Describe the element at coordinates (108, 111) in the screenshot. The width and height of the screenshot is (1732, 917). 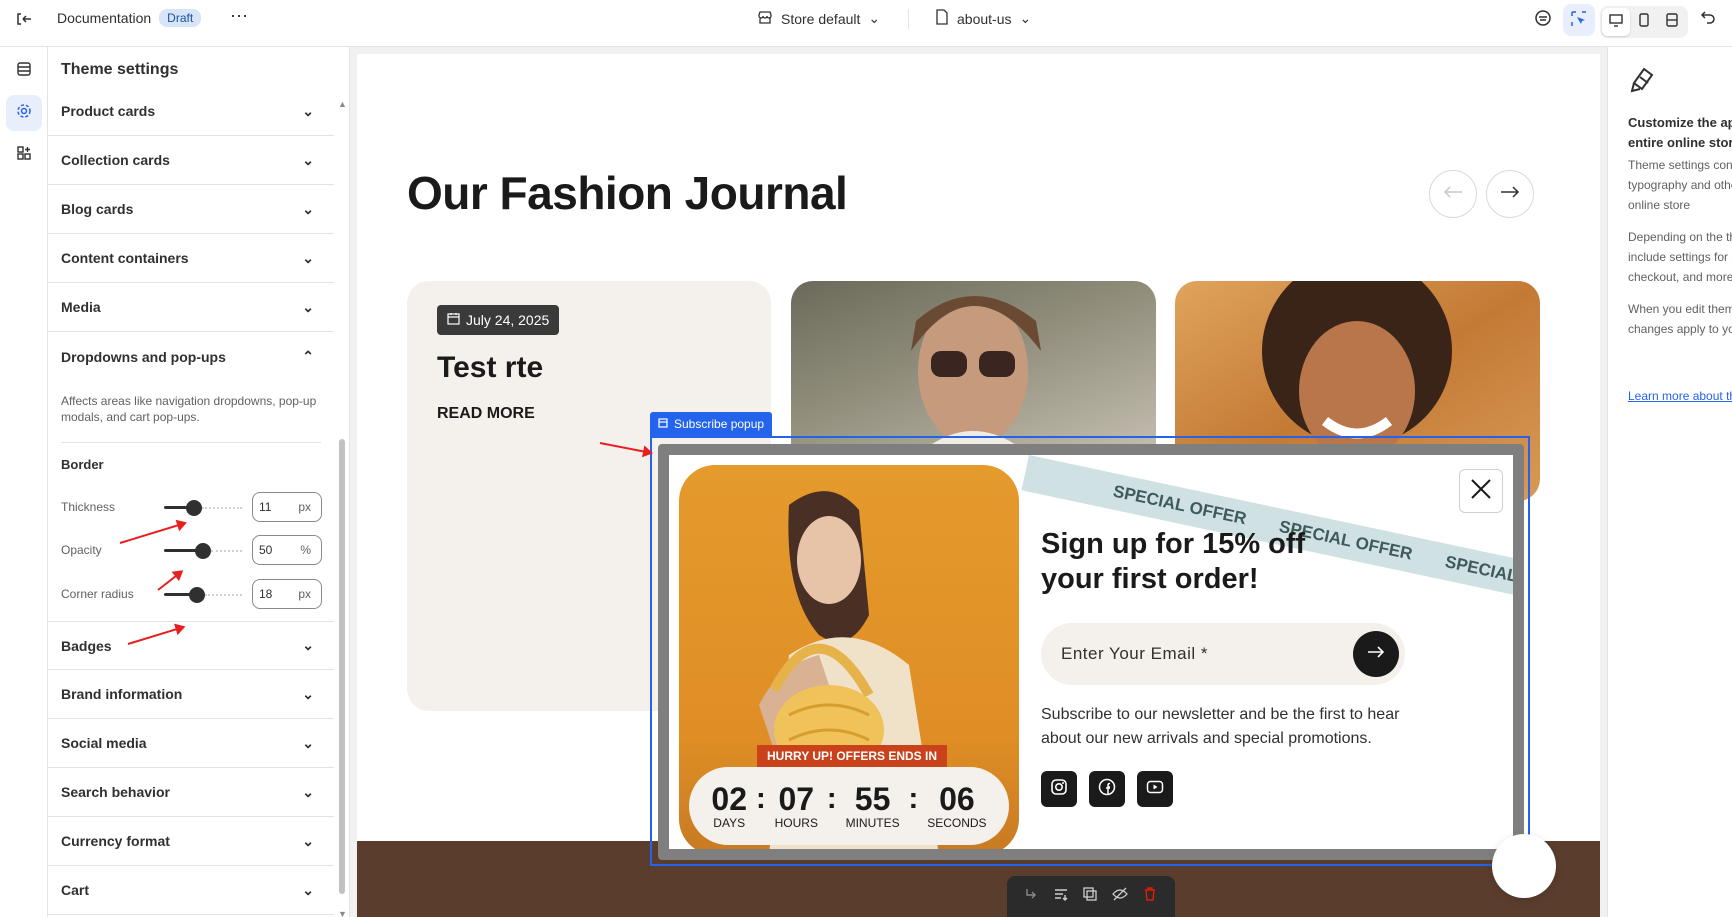
I see `section-label: Product cards` at that location.